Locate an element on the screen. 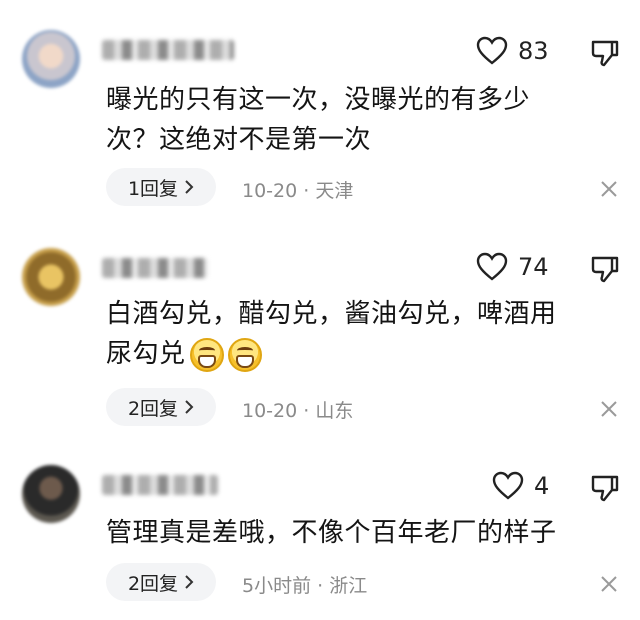  comment-text-line: 曝光的只有这一次，没曝光的有多少 is located at coordinates (318, 100).